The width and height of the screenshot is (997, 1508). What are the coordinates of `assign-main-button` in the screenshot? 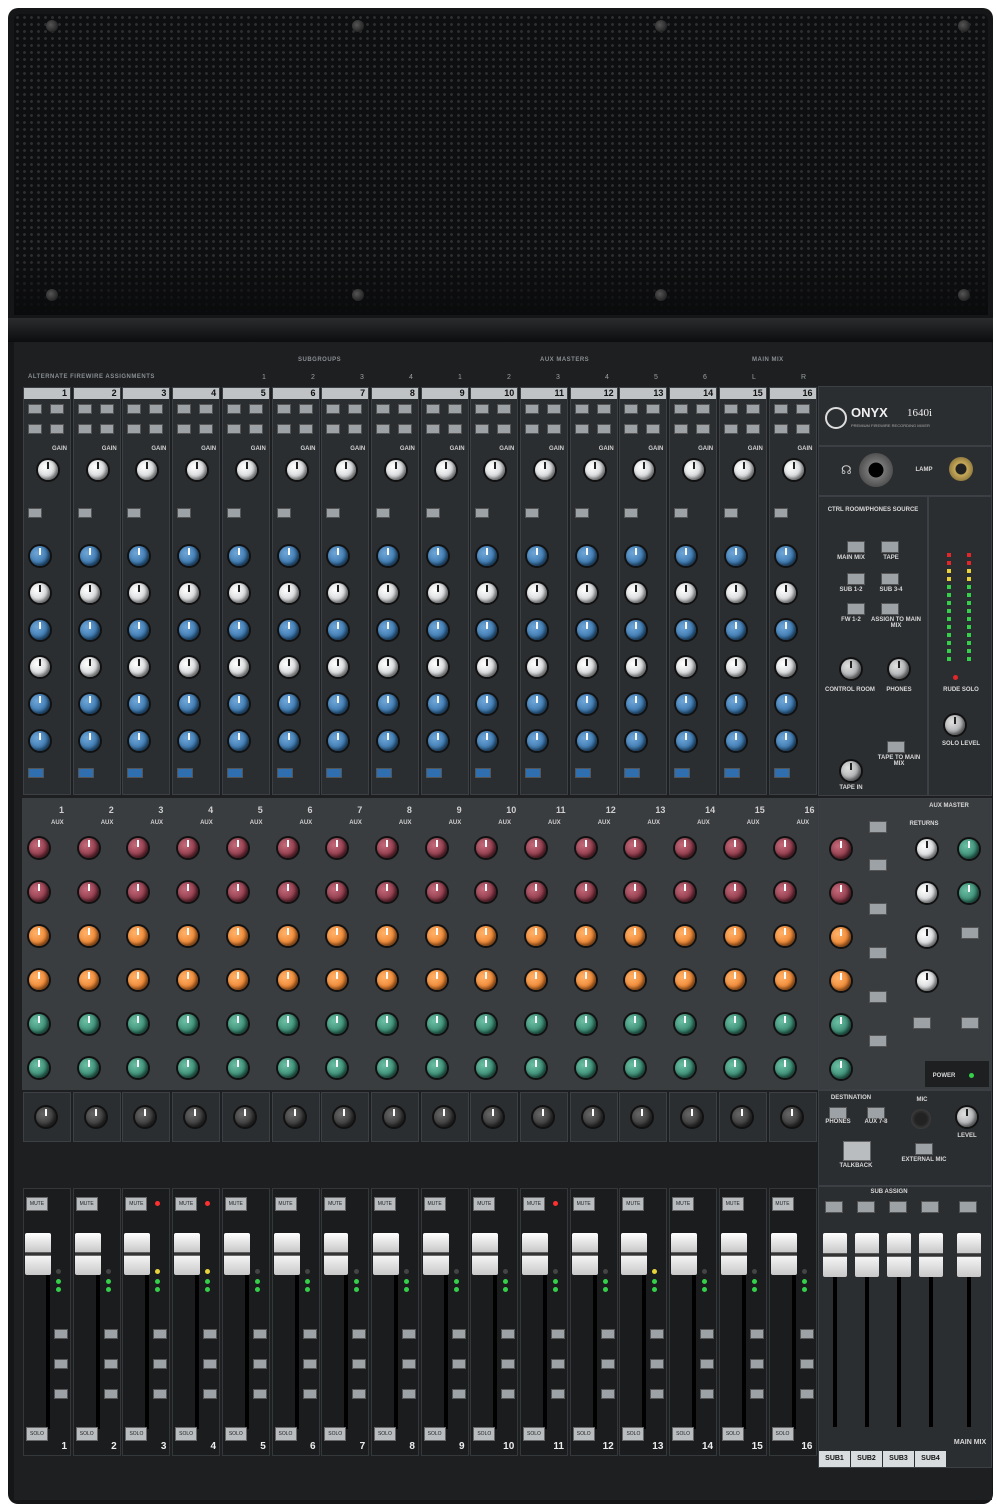 It's located at (890, 609).